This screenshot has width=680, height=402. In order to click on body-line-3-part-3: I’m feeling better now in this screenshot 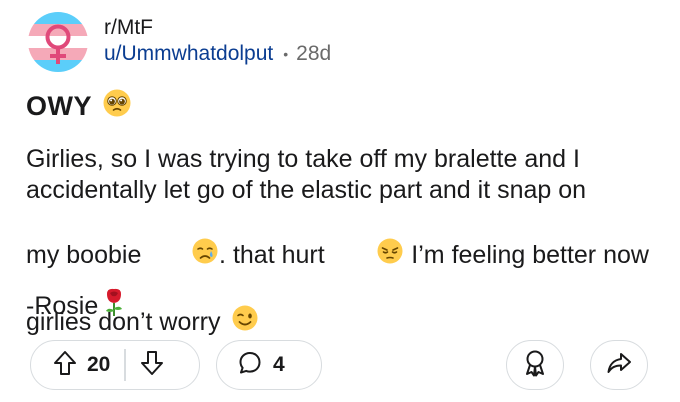, I will do `click(526, 254)`.